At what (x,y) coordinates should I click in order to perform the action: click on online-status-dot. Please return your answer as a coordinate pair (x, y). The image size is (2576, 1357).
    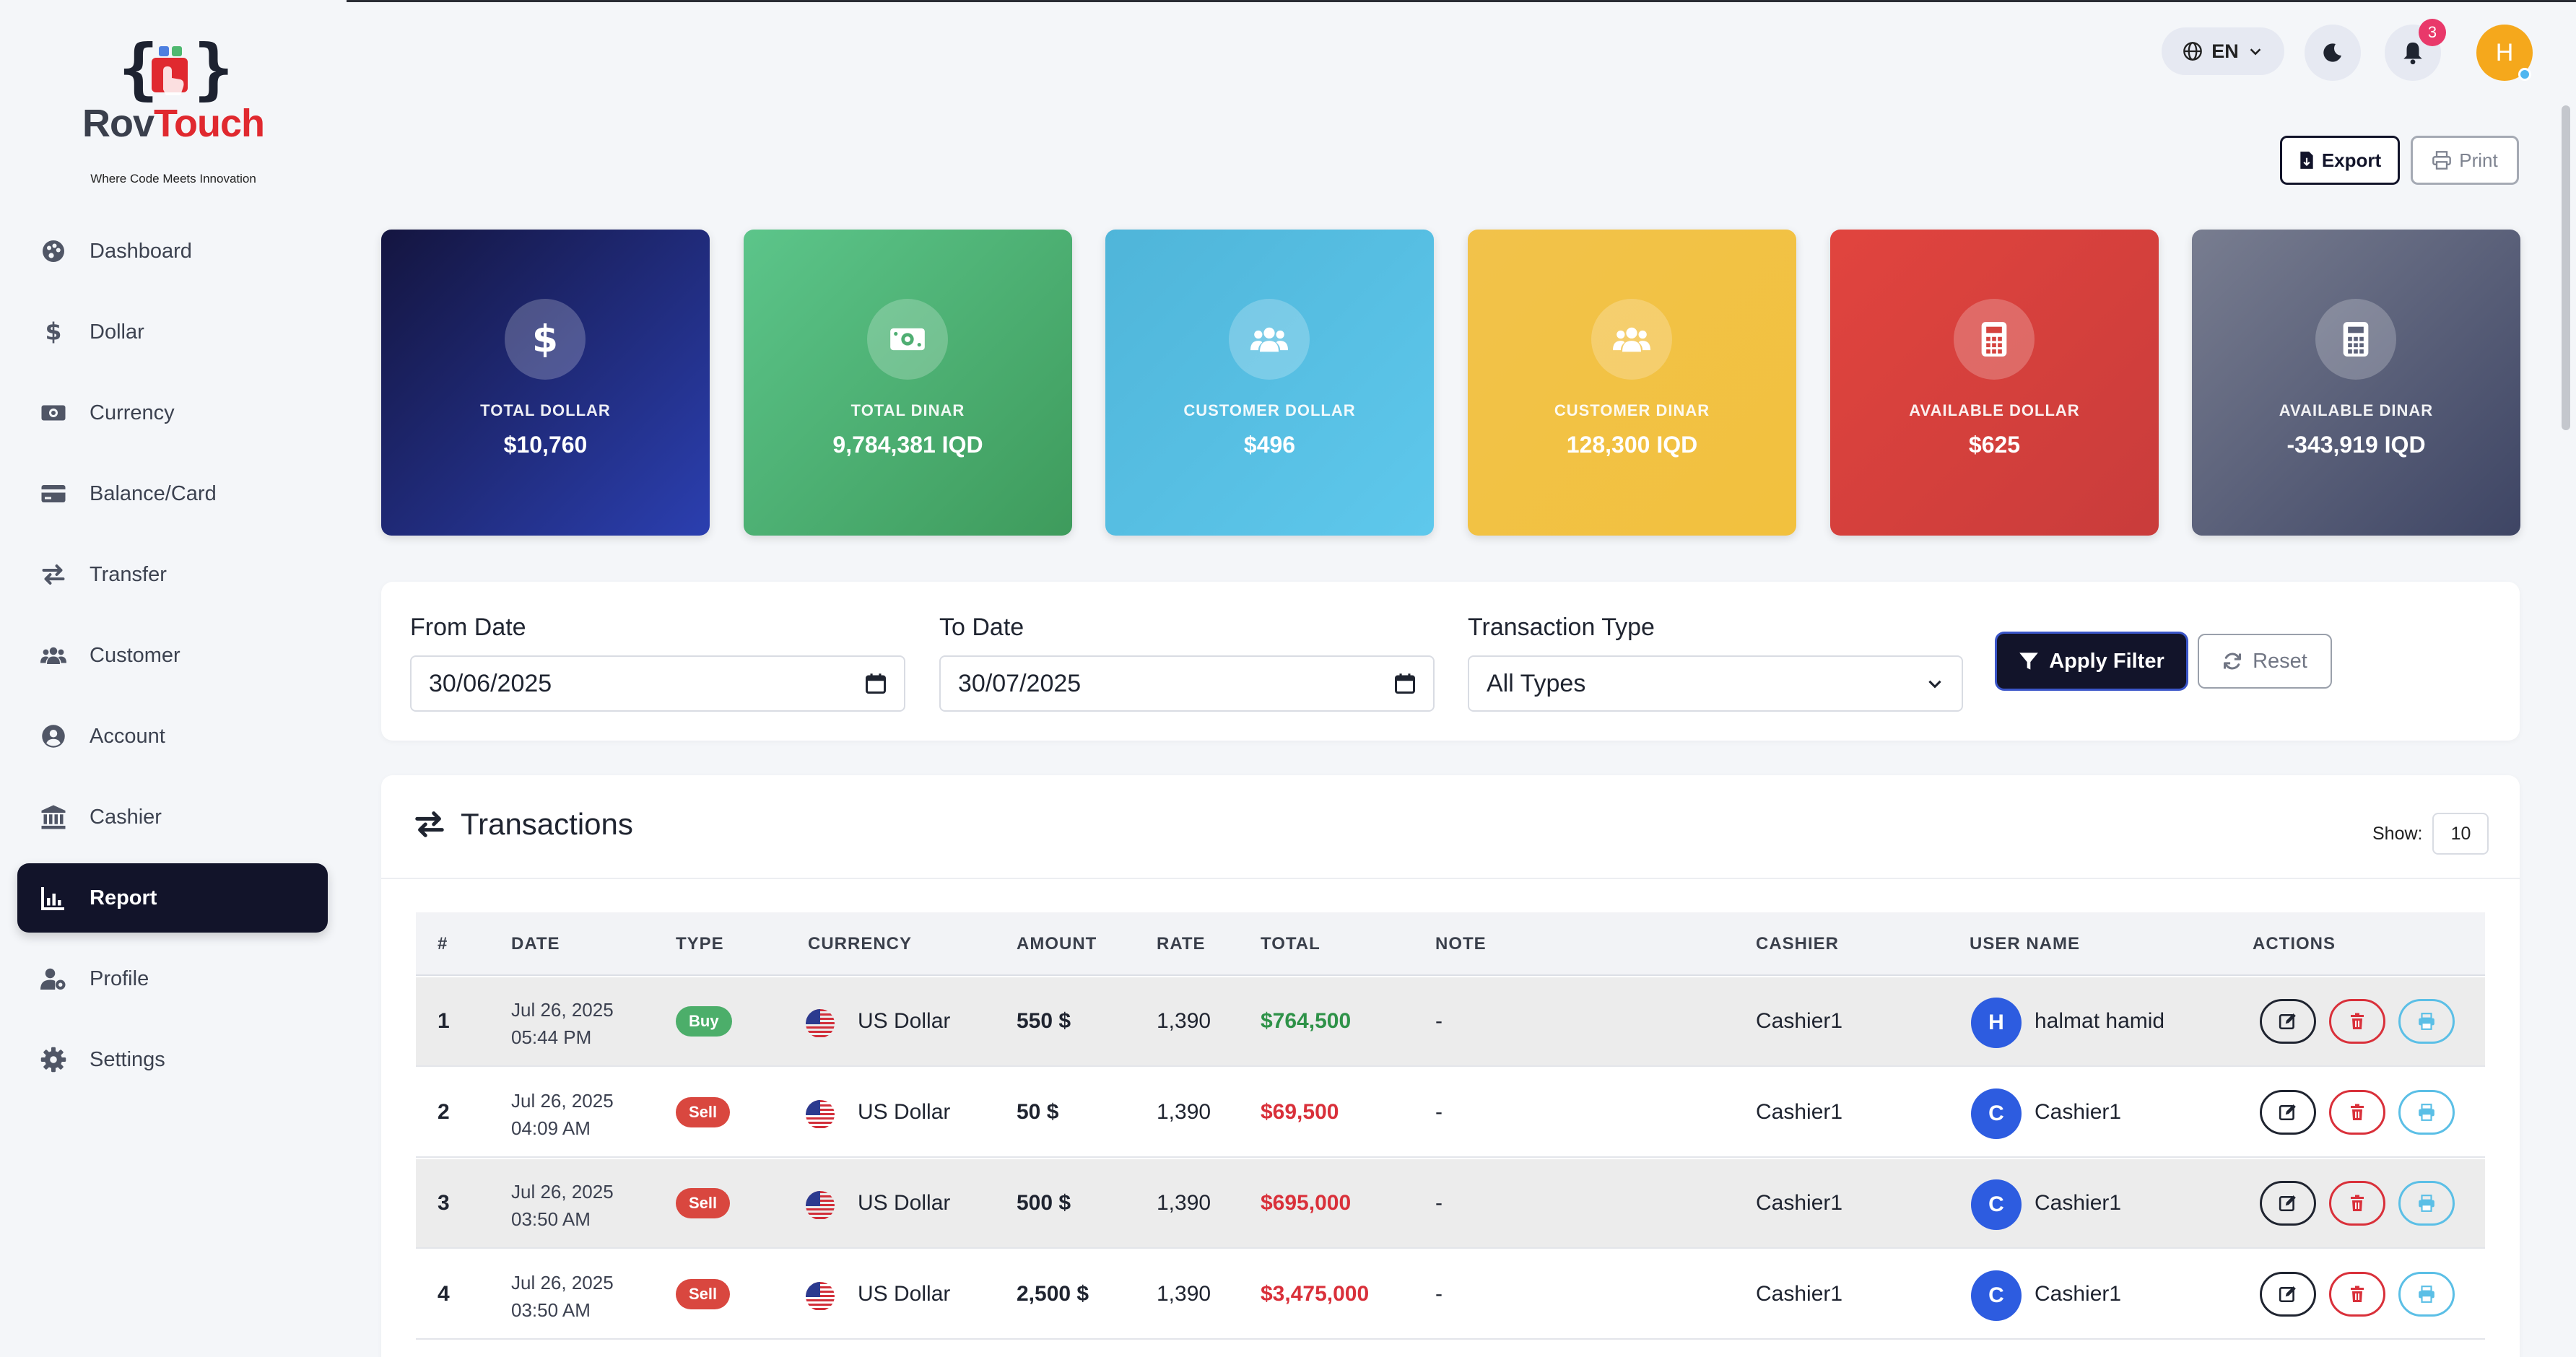
    Looking at the image, I should click on (2524, 74).